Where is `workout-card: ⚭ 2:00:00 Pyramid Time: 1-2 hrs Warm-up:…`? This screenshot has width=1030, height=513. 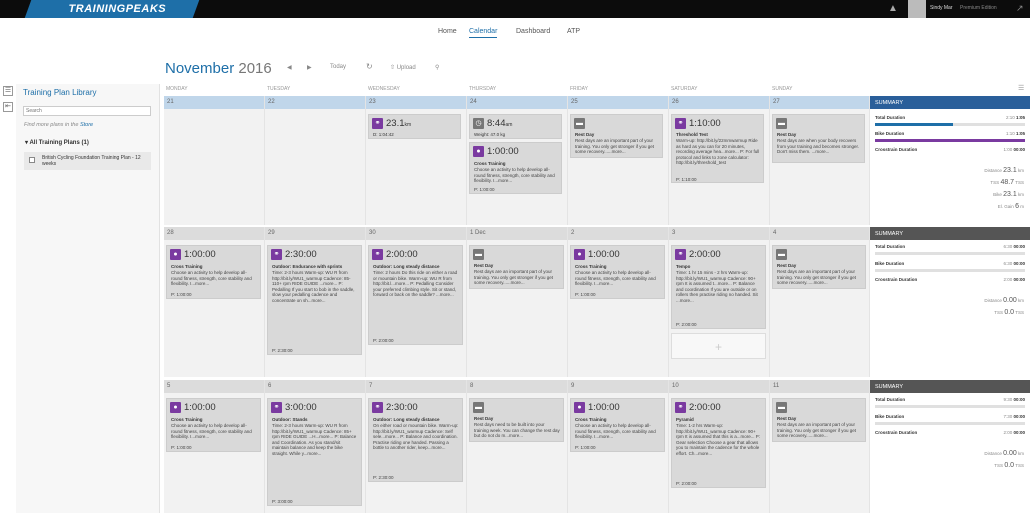 workout-card: ⚭ 2:00:00 Pyramid Time: 1-2 hrs Warm-up:… is located at coordinates (718, 443).